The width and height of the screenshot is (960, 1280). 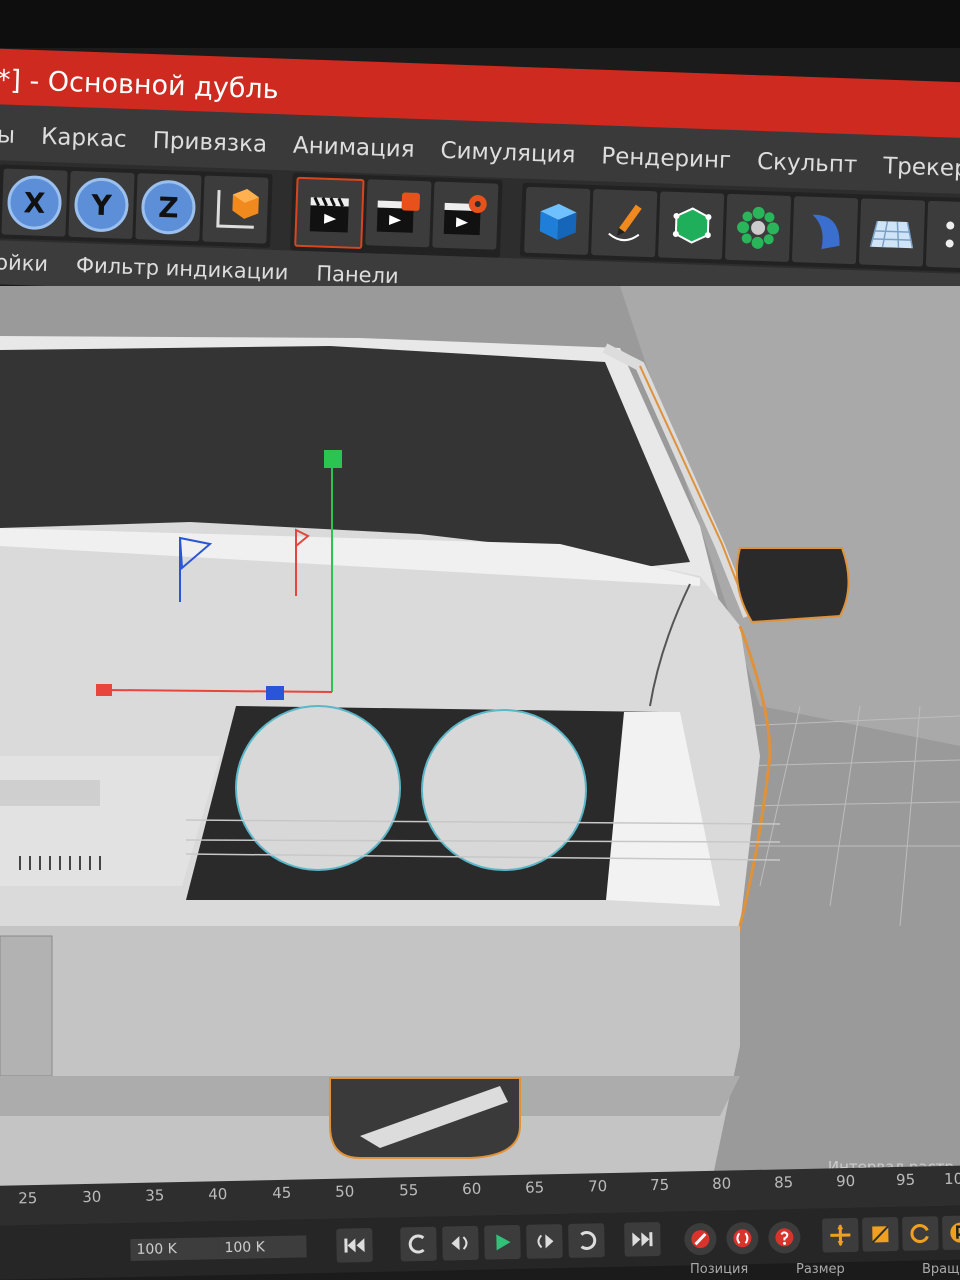 I want to click on end-frame-field: 100 K, so click(x=262, y=1247).